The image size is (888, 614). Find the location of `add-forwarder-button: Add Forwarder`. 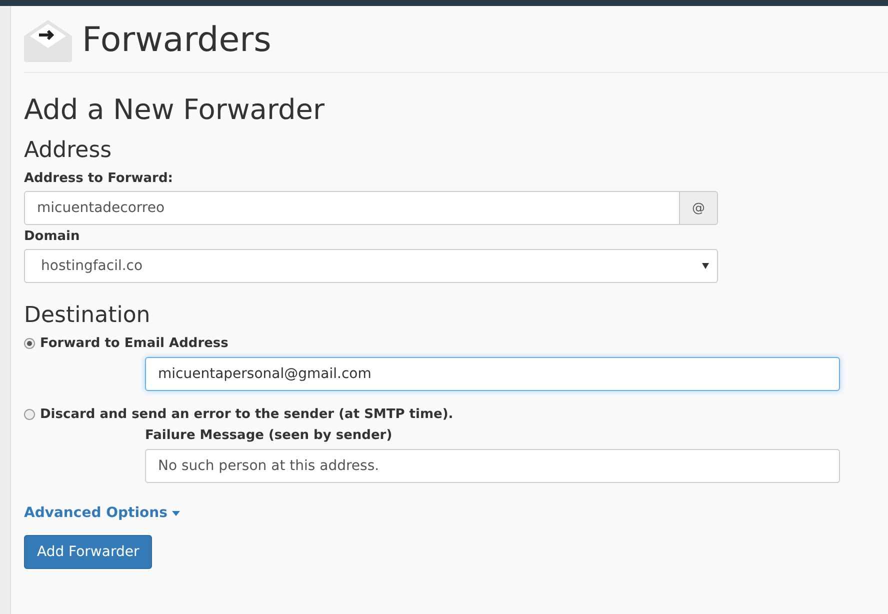

add-forwarder-button: Add Forwarder is located at coordinates (88, 552).